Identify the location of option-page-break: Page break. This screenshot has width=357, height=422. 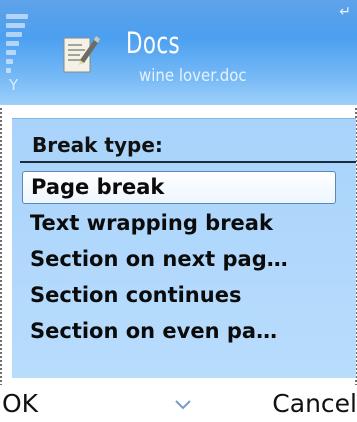
(179, 187).